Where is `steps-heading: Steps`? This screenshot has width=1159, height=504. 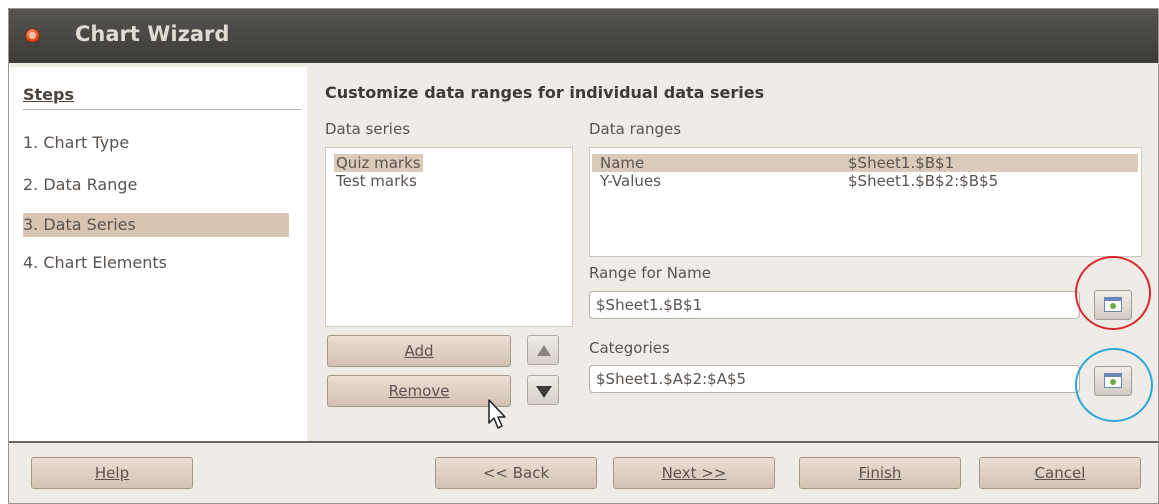
steps-heading: Steps is located at coordinates (48, 94).